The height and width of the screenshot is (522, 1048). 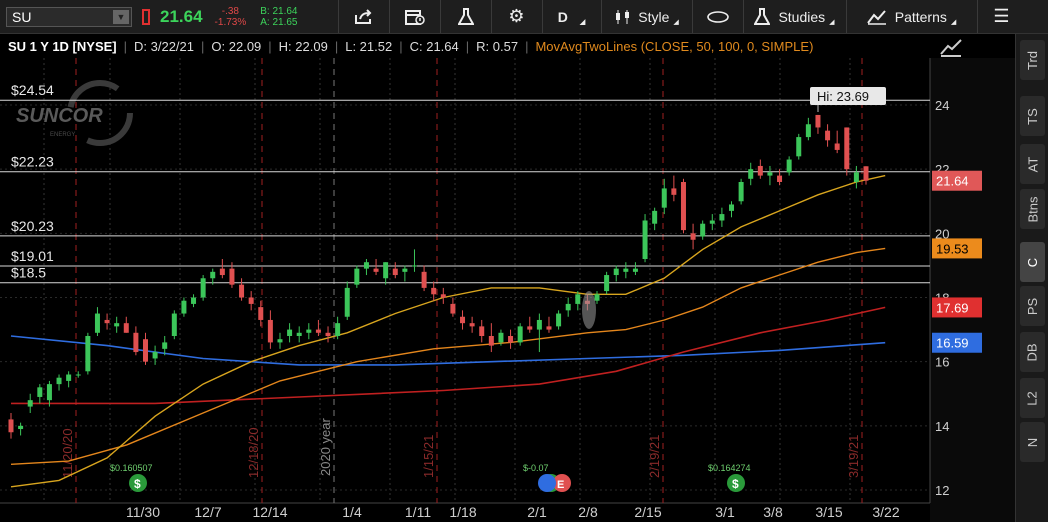 What do you see at coordinates (1032, 442) in the screenshot?
I see `sidebar-tab-n: N` at bounding box center [1032, 442].